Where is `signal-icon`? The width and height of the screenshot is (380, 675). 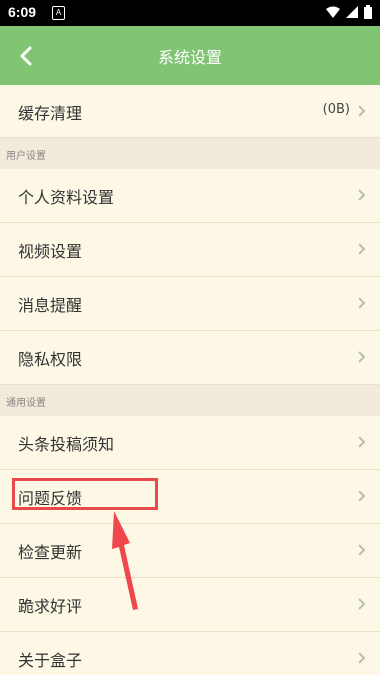 signal-icon is located at coordinates (352, 12).